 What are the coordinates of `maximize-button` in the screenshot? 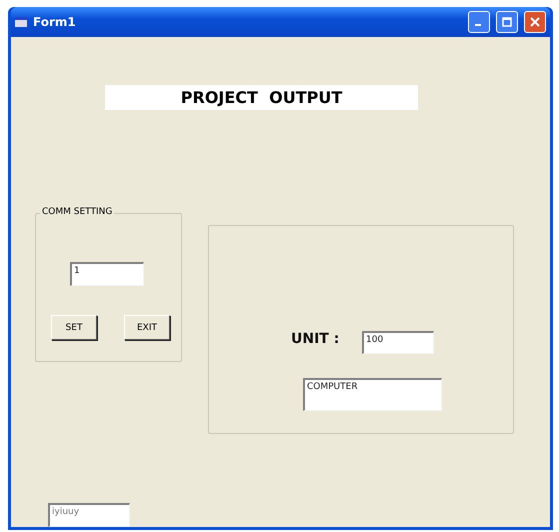 It's located at (507, 22).